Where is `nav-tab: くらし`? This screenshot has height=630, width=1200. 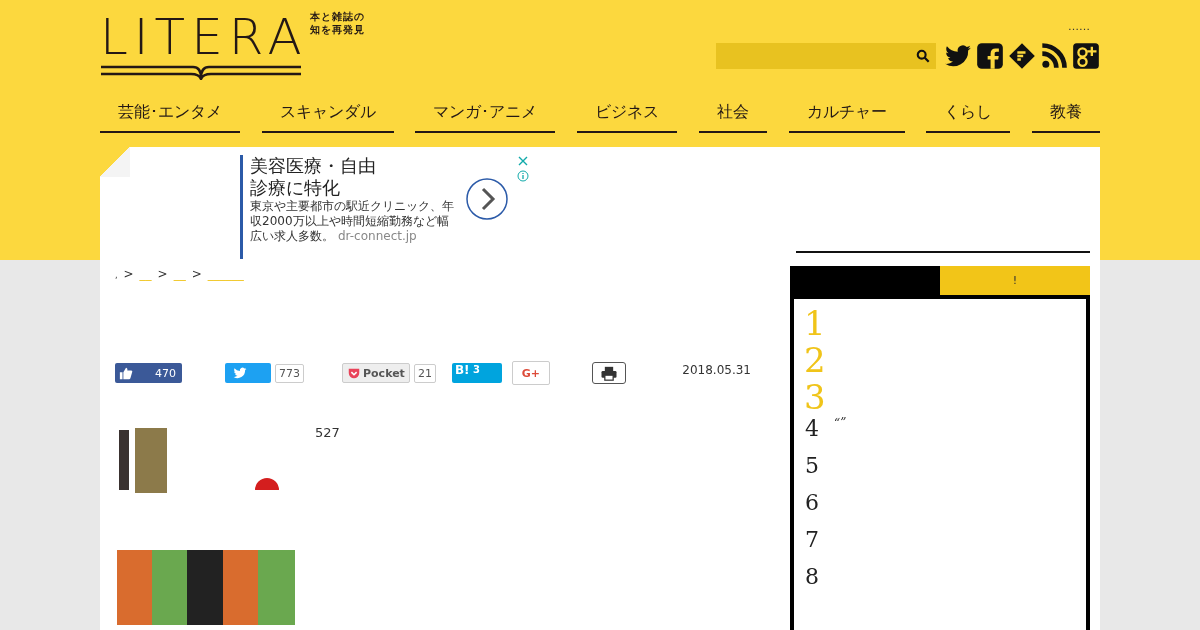
nav-tab: くらし is located at coordinates (968, 114).